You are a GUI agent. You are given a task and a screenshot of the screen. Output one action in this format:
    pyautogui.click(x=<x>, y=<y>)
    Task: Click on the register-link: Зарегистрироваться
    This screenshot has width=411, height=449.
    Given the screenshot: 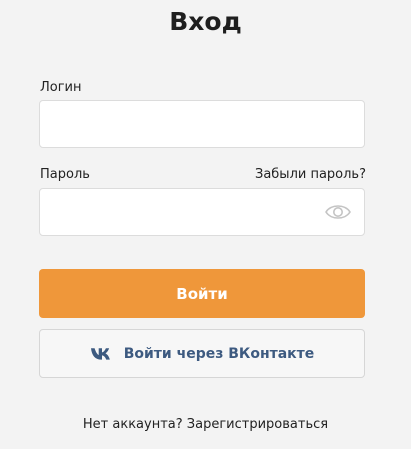 What is the action you would take?
    pyautogui.click(x=257, y=424)
    